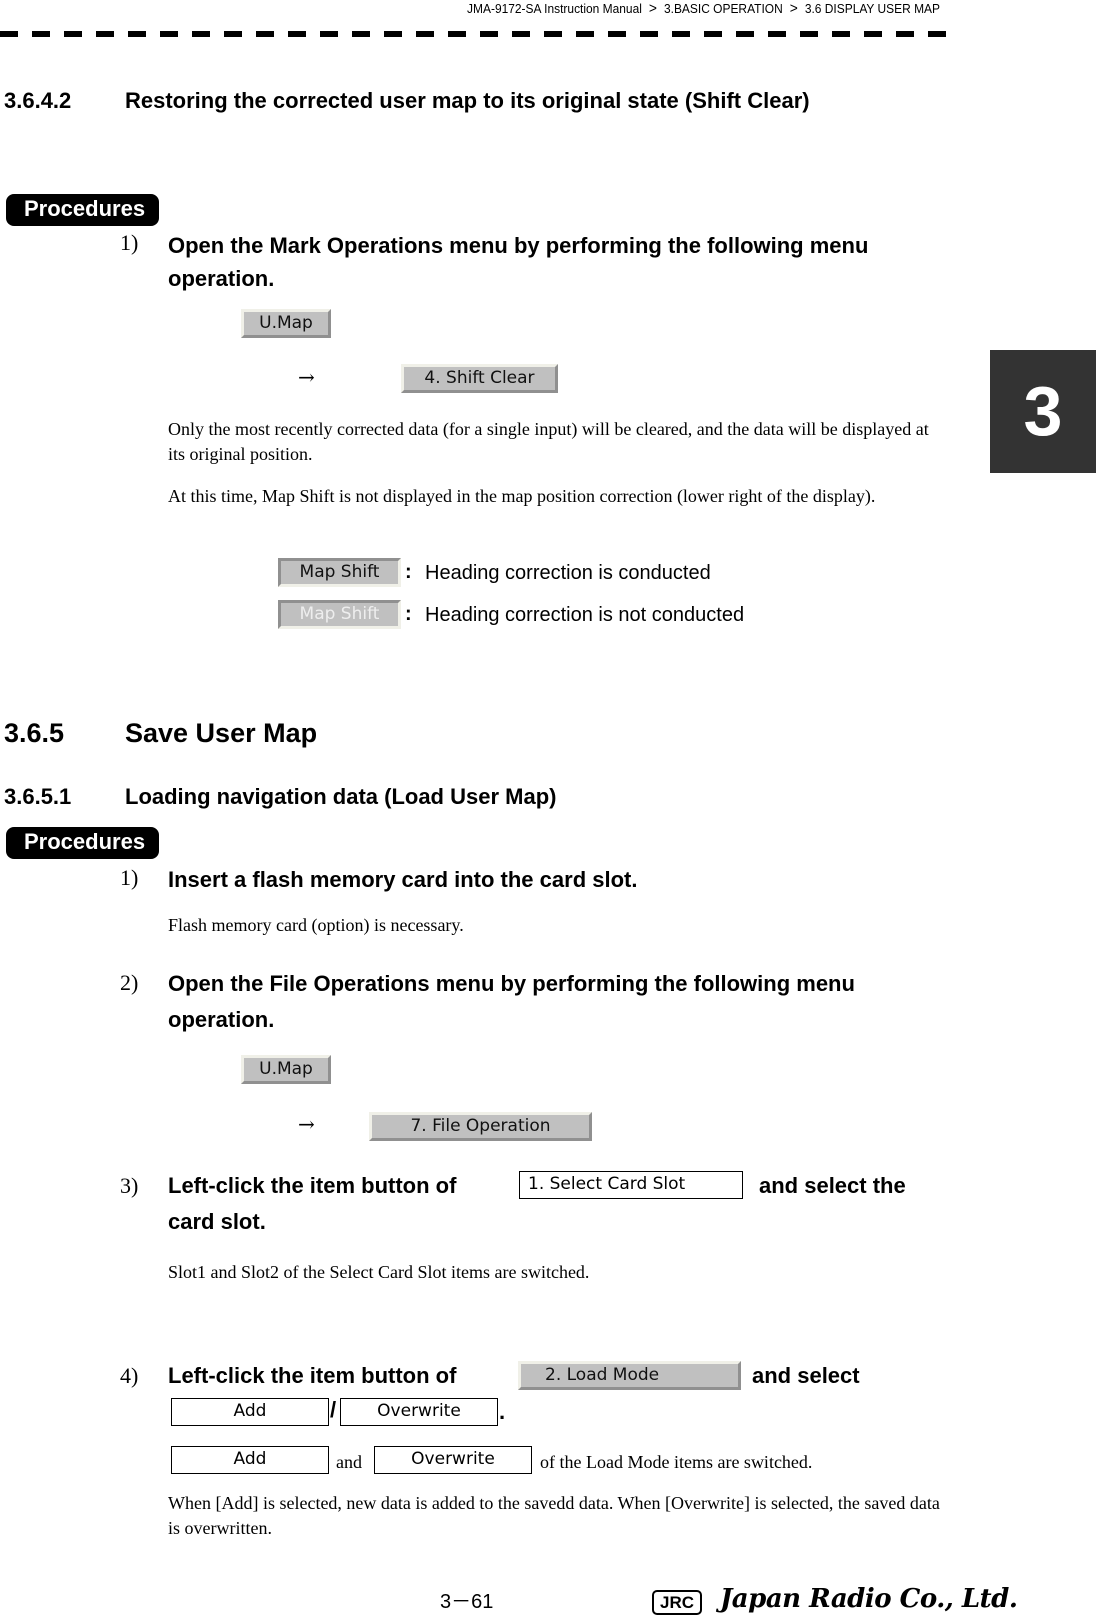 This screenshot has height=1620, width=1096. I want to click on header-divider, so click(476, 34).